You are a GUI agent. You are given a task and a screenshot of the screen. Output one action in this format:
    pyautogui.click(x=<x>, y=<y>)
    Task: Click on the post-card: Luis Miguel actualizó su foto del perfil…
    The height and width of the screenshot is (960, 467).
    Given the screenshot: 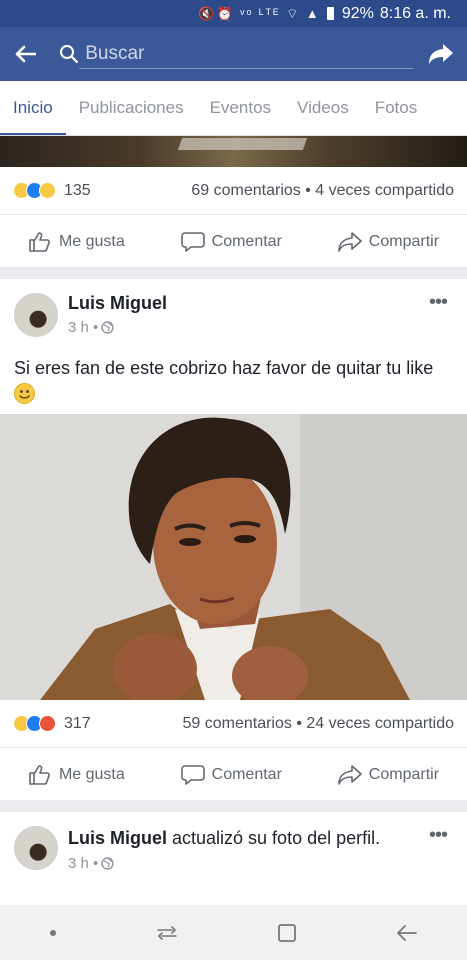 What is the action you would take?
    pyautogui.click(x=233, y=858)
    